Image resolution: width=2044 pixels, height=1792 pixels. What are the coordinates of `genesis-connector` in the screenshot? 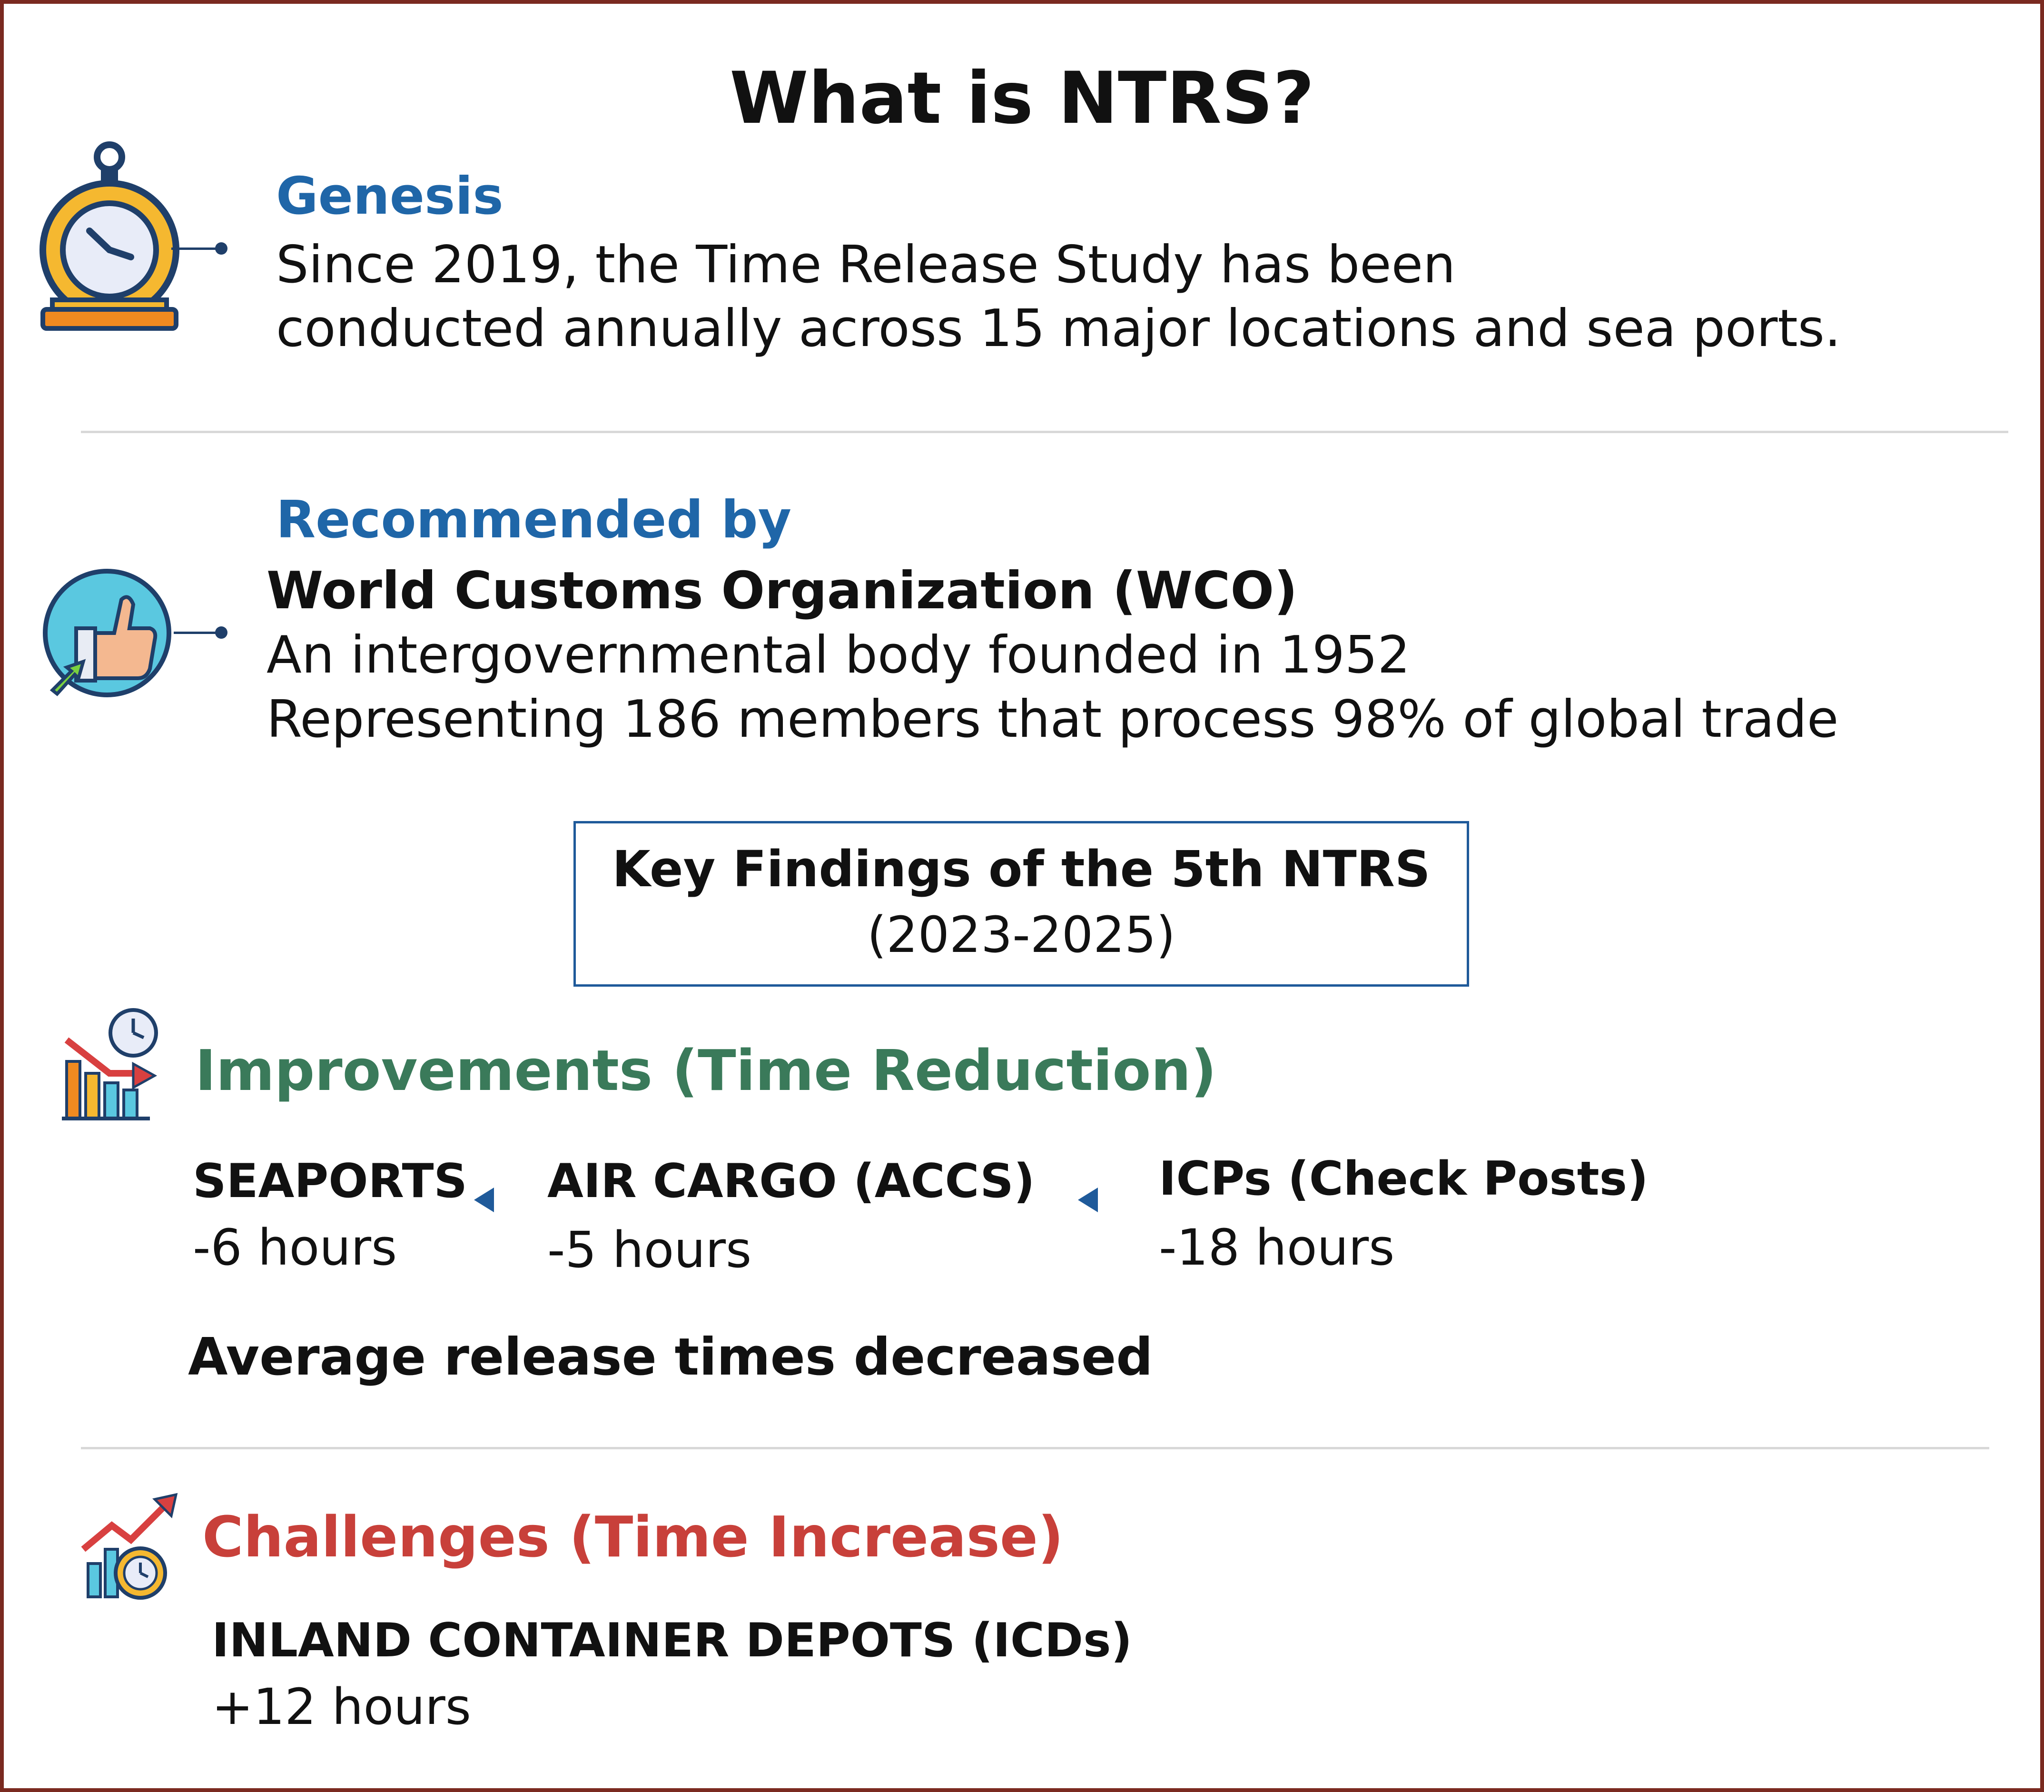 It's located at (195, 249).